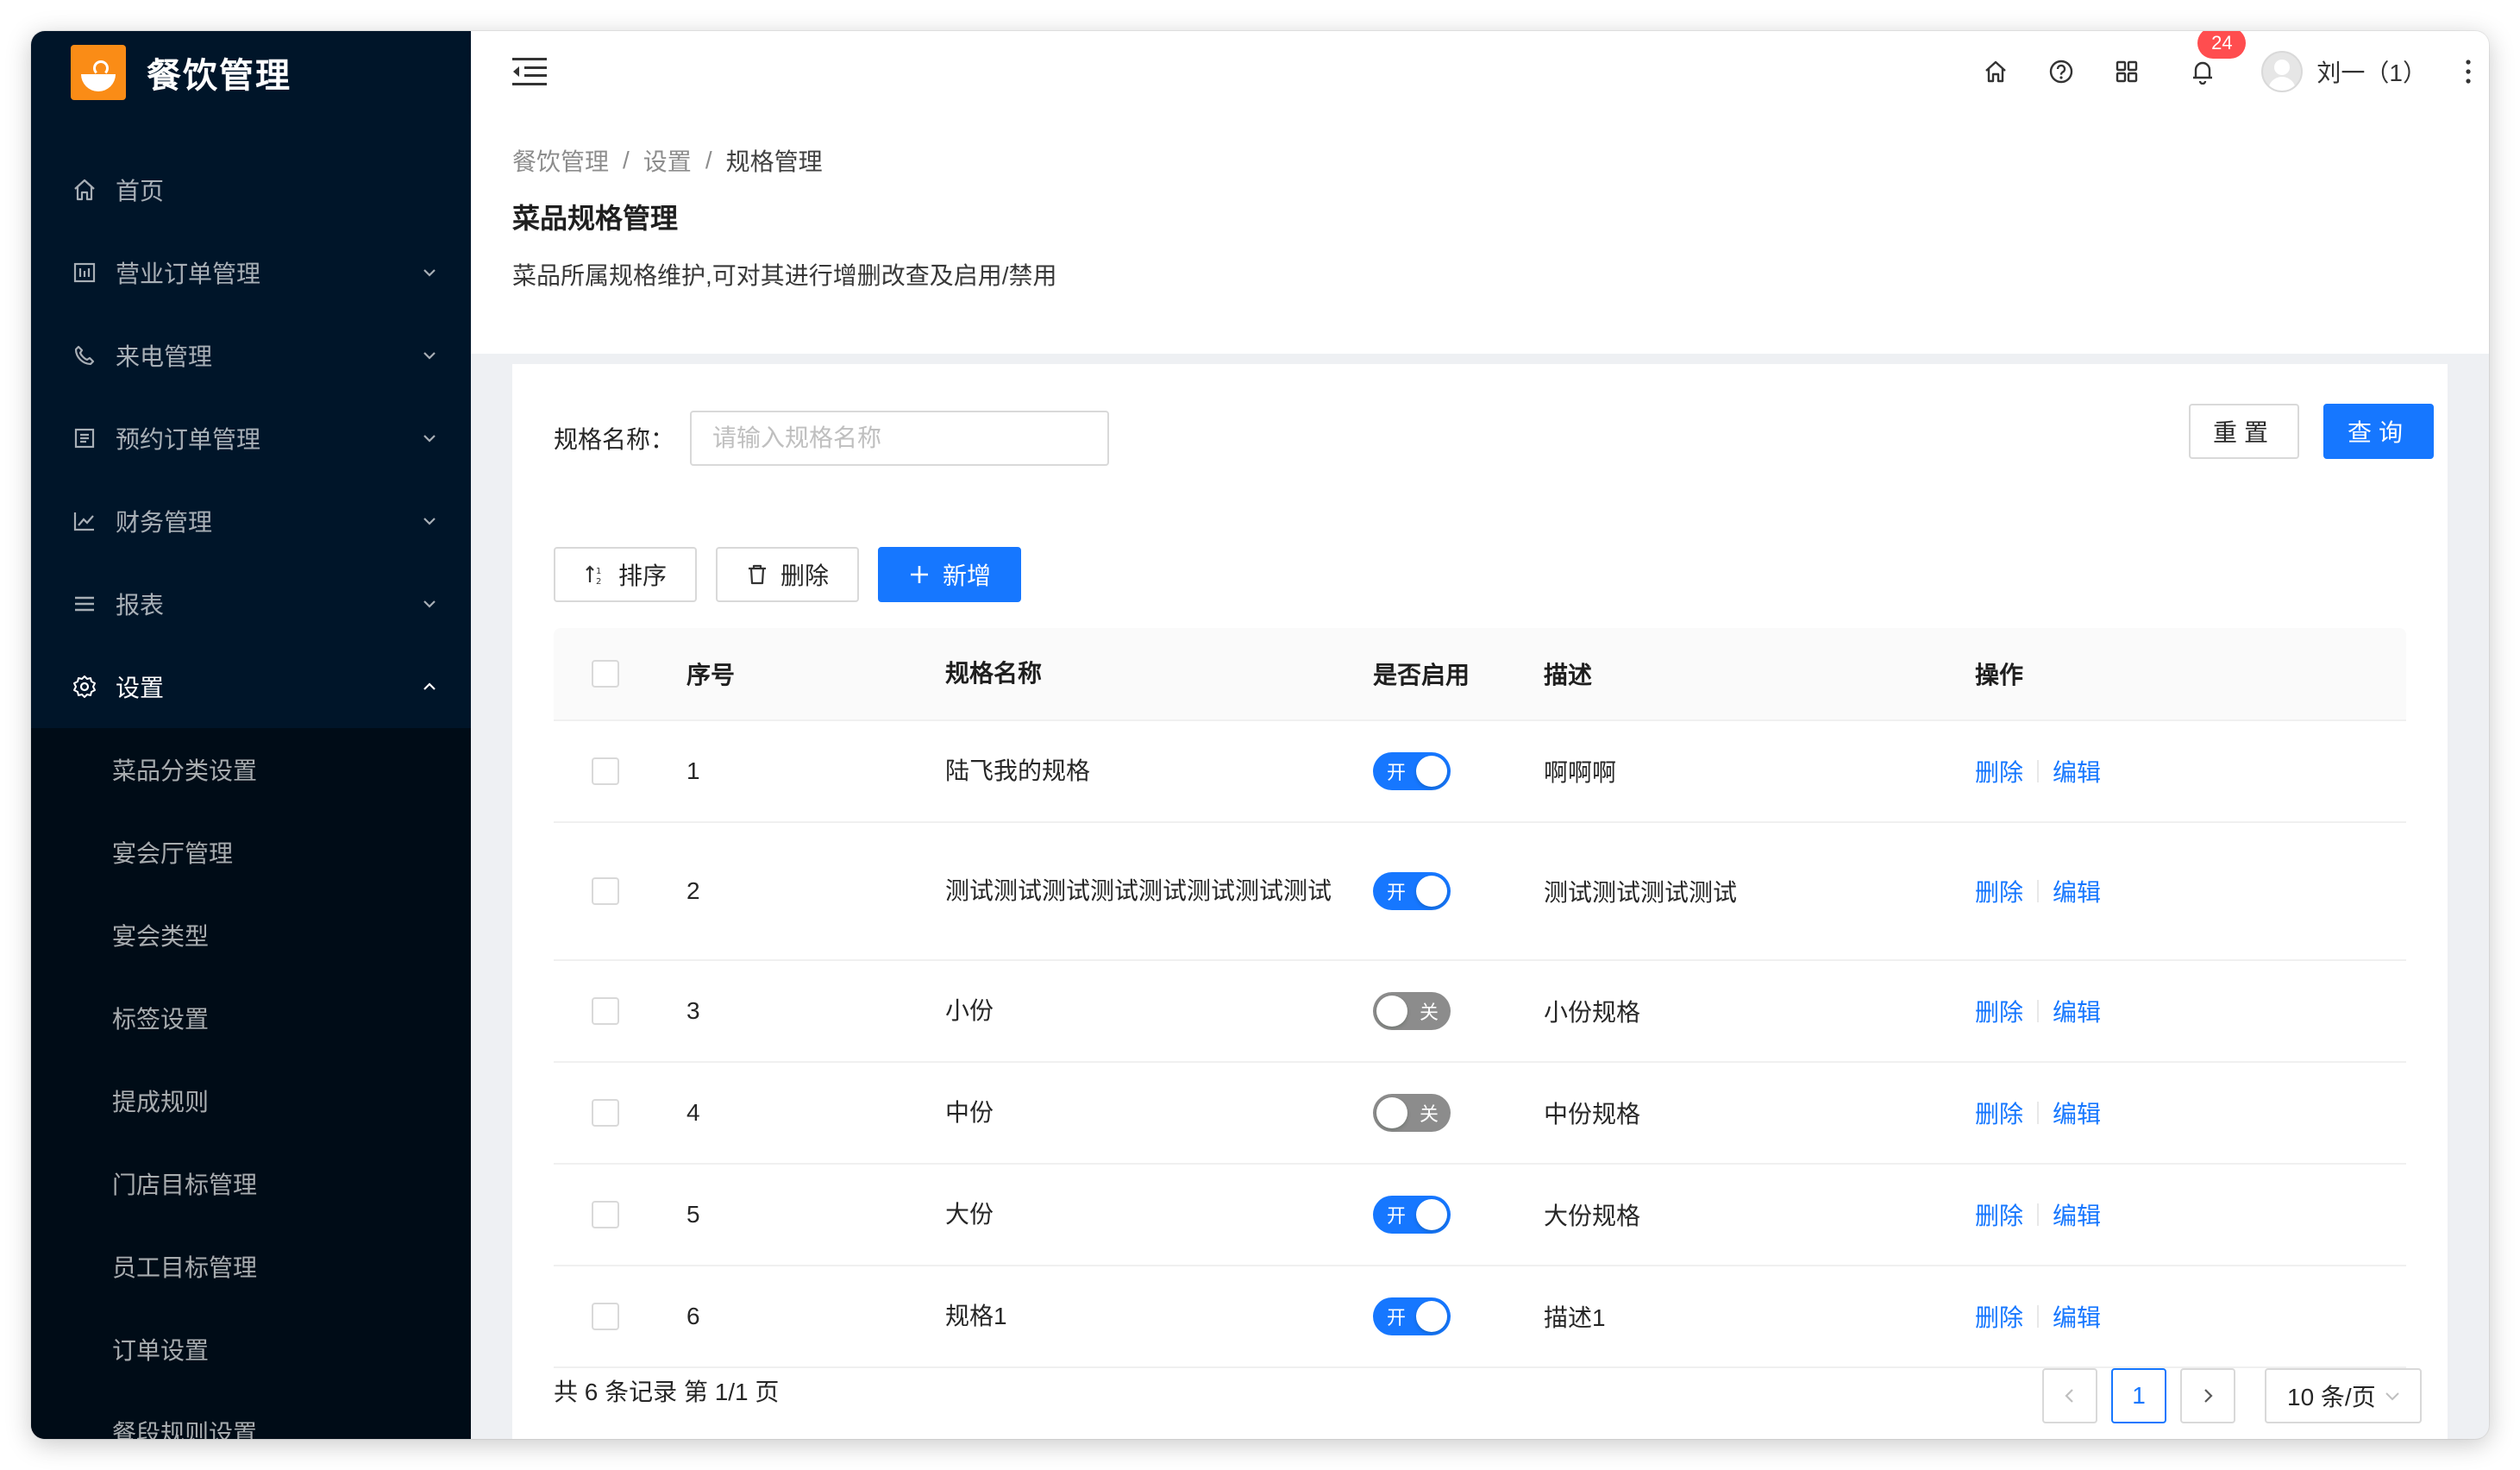 The width and height of the screenshot is (2520, 1470). I want to click on add-button: 新增, so click(949, 574).